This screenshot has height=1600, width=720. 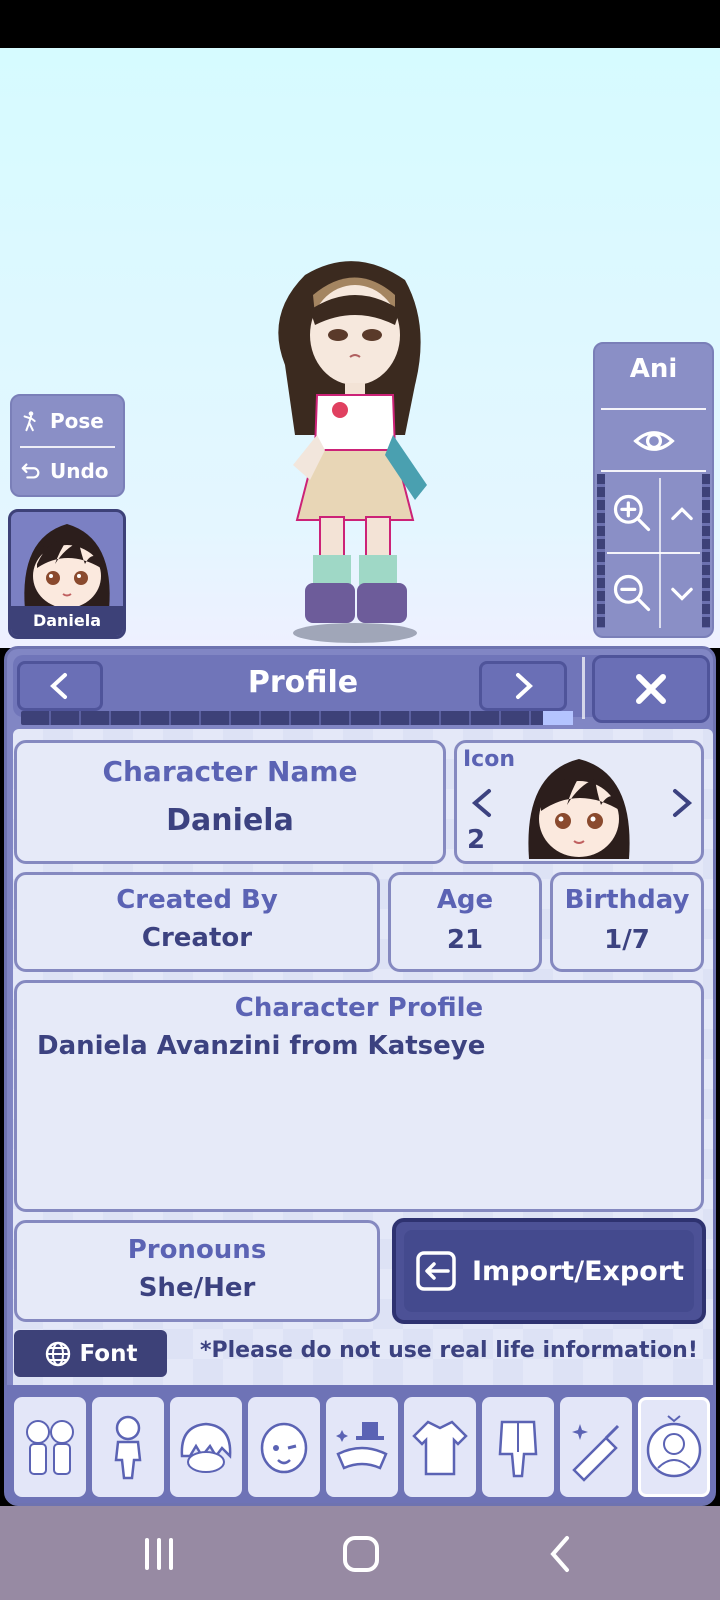 I want to click on icon-preview-avatar, so click(x=579, y=809).